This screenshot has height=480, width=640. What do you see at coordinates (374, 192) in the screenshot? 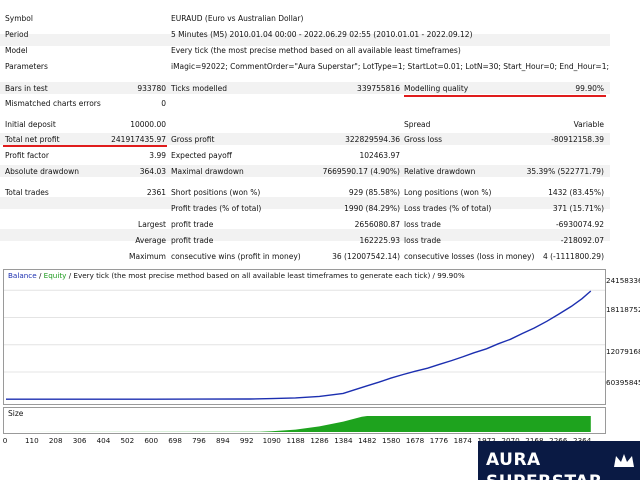
I see `short-positions-value: 929 (85.58%)` at bounding box center [374, 192].